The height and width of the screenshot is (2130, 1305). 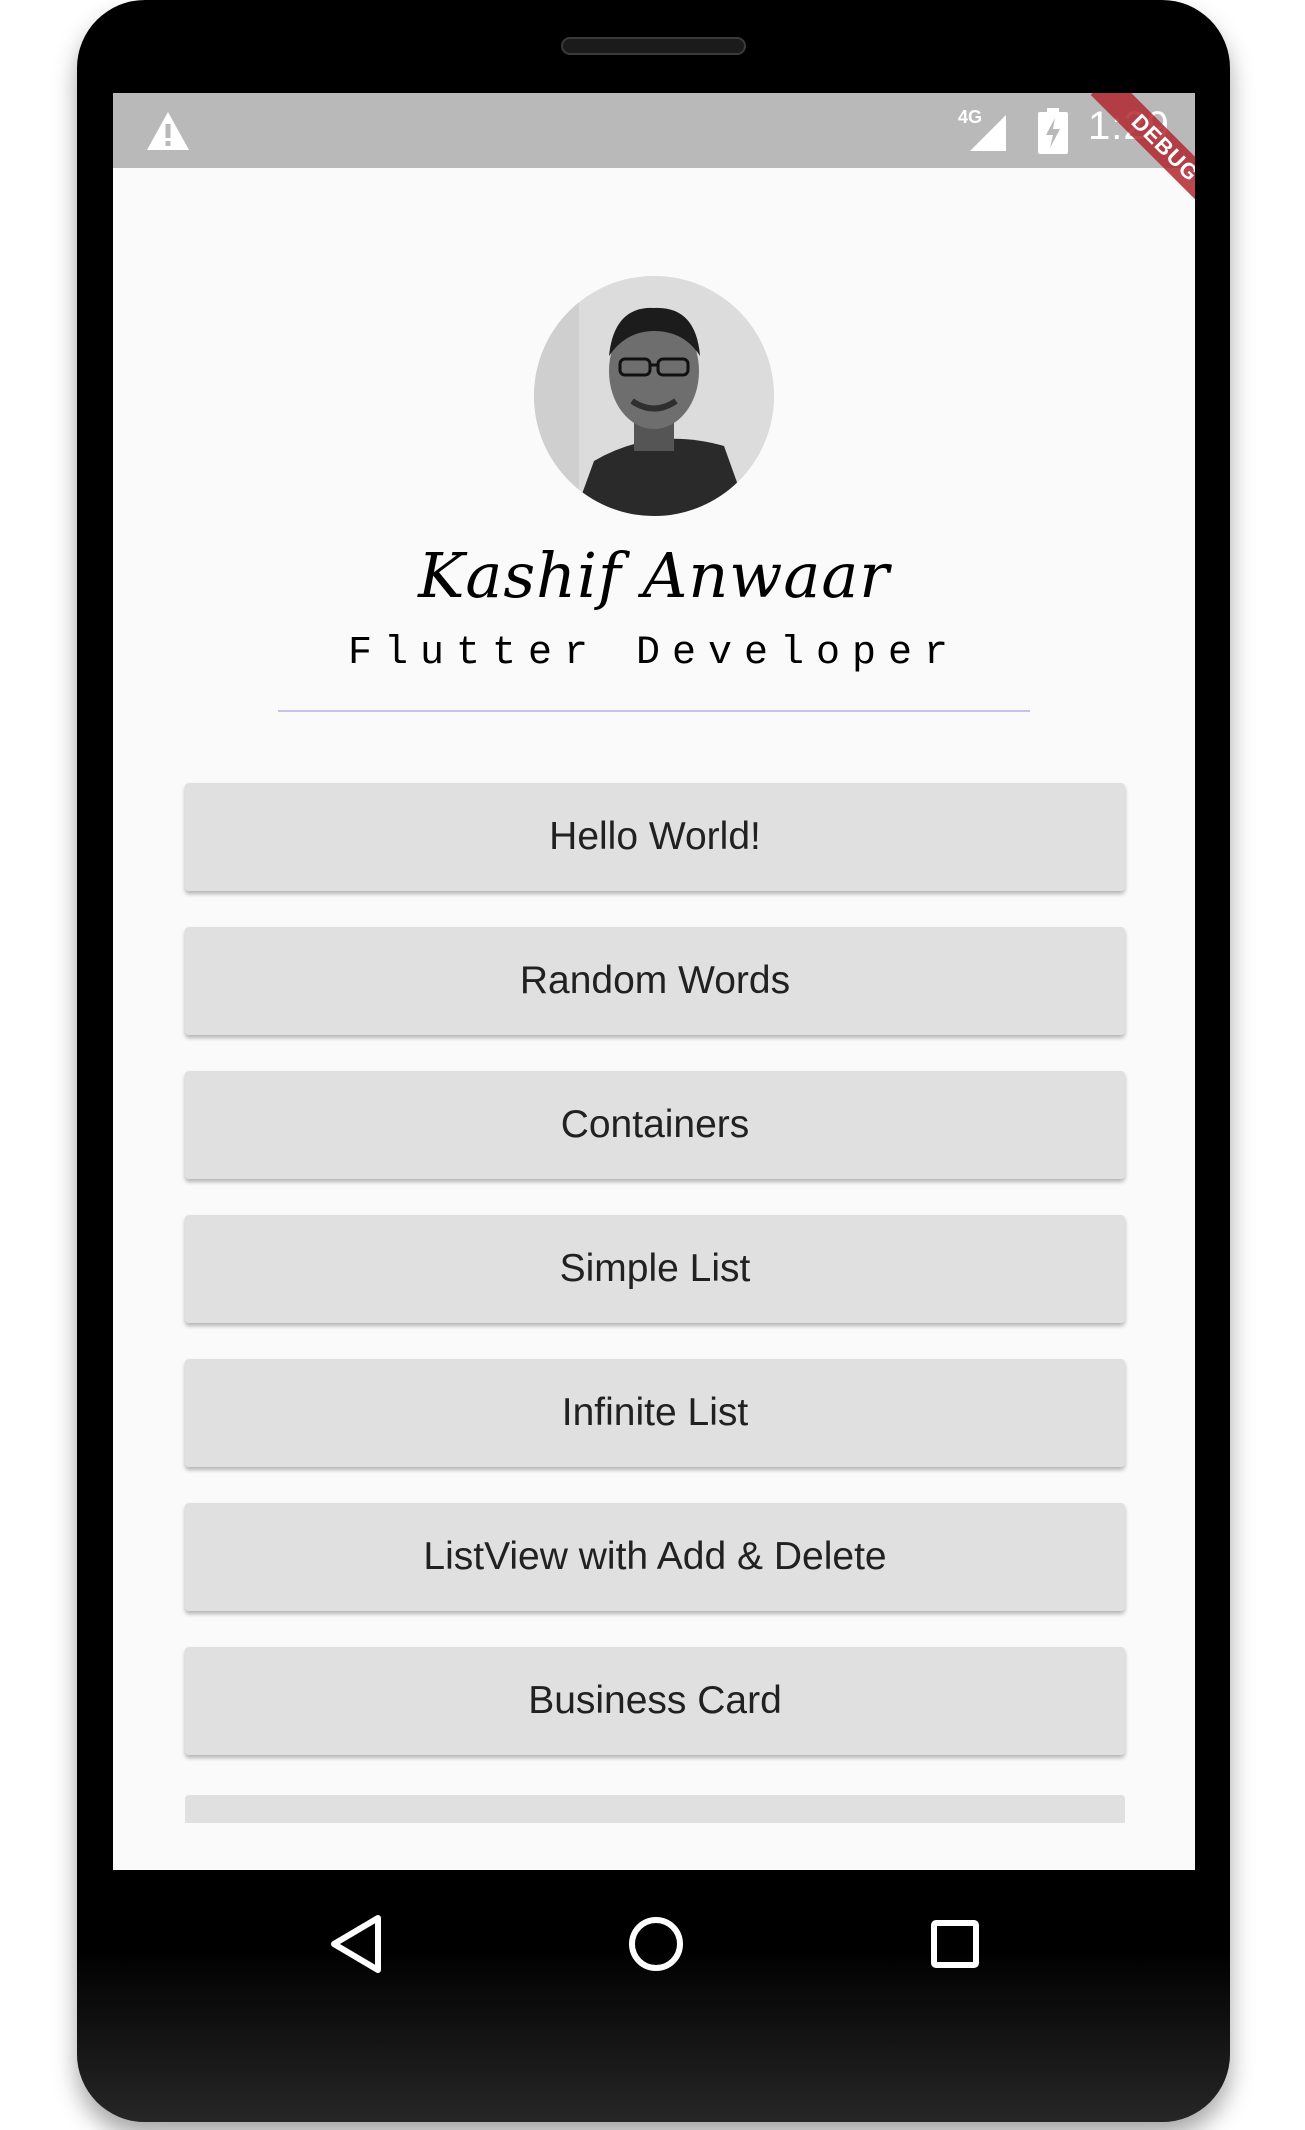 I want to click on containers-button: Containers, so click(x=655, y=1125).